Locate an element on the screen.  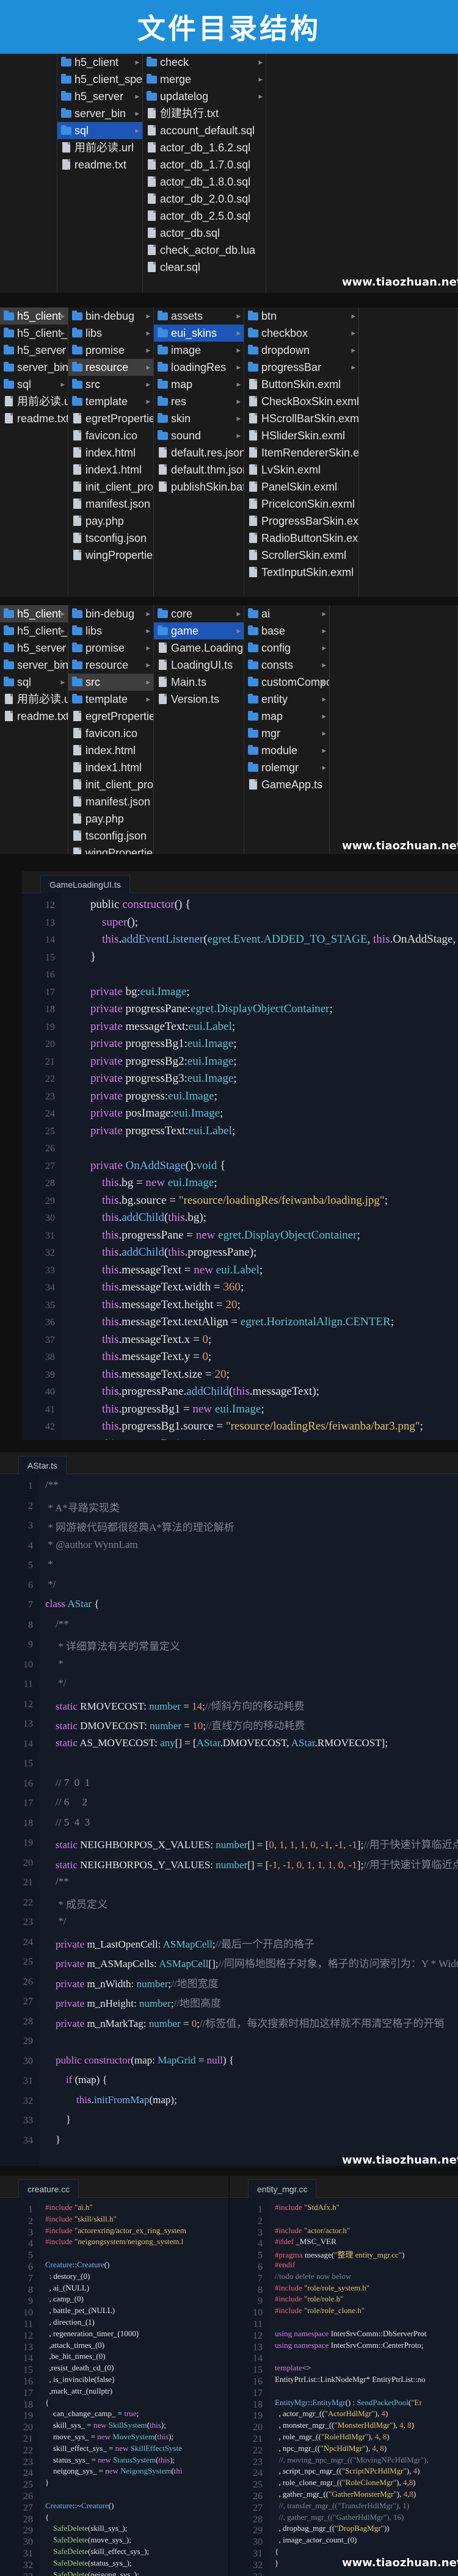
file-item: Game.LoadingUI.ts is located at coordinates (199, 648).